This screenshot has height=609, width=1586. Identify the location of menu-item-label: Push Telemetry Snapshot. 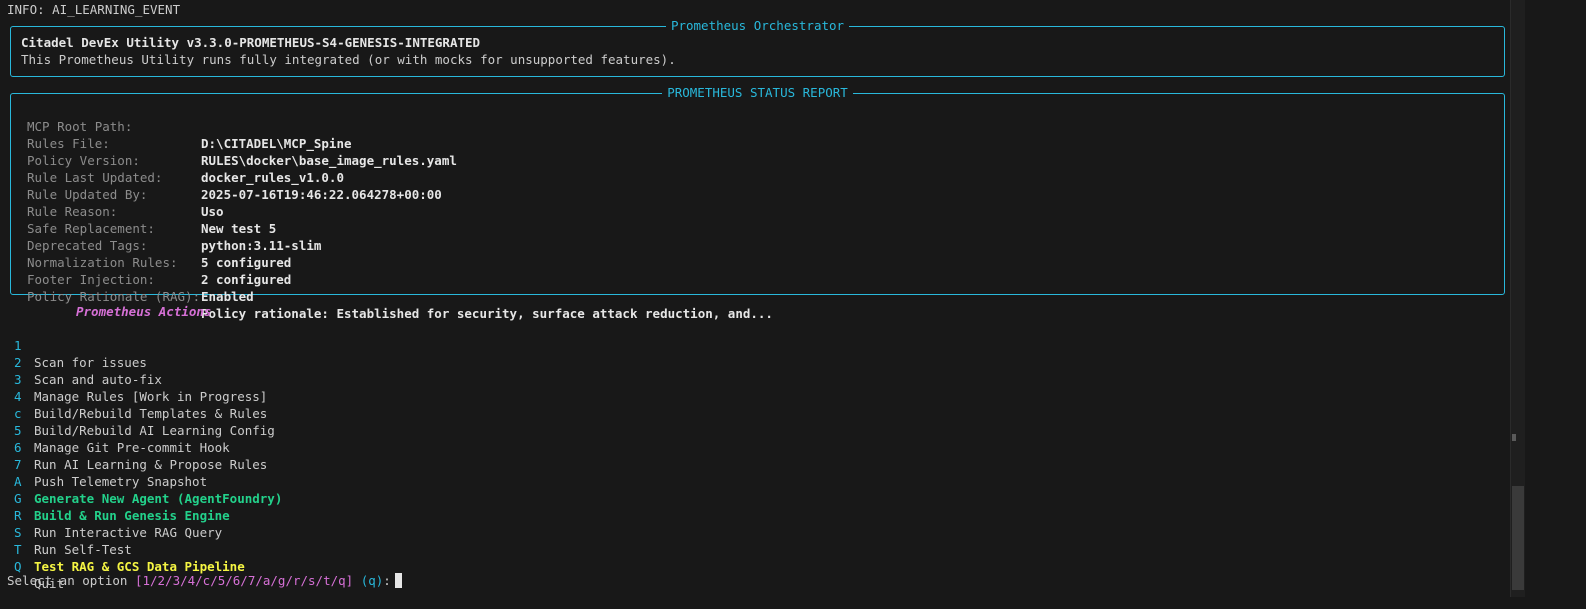
(121, 481).